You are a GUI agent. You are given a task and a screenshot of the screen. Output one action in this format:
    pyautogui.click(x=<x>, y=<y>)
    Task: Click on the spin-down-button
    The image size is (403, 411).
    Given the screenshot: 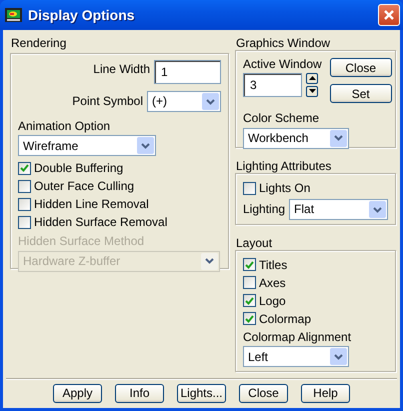 What is the action you would take?
    pyautogui.click(x=312, y=91)
    